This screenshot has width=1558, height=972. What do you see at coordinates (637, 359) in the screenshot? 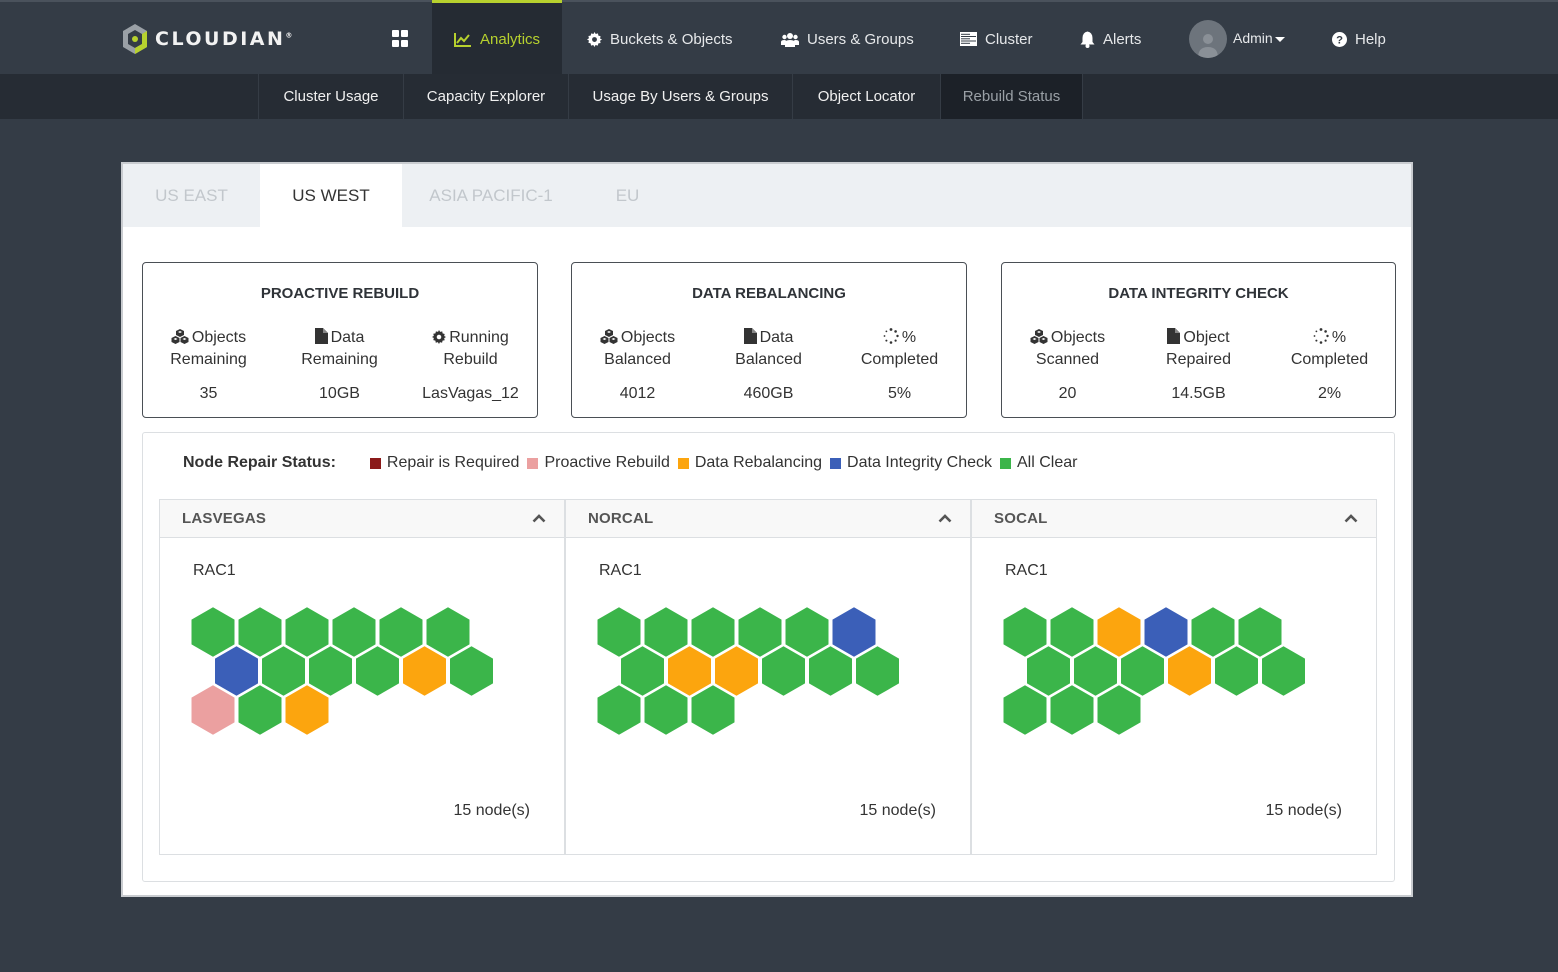
I see `metric-label-line2: Balanced` at bounding box center [637, 359].